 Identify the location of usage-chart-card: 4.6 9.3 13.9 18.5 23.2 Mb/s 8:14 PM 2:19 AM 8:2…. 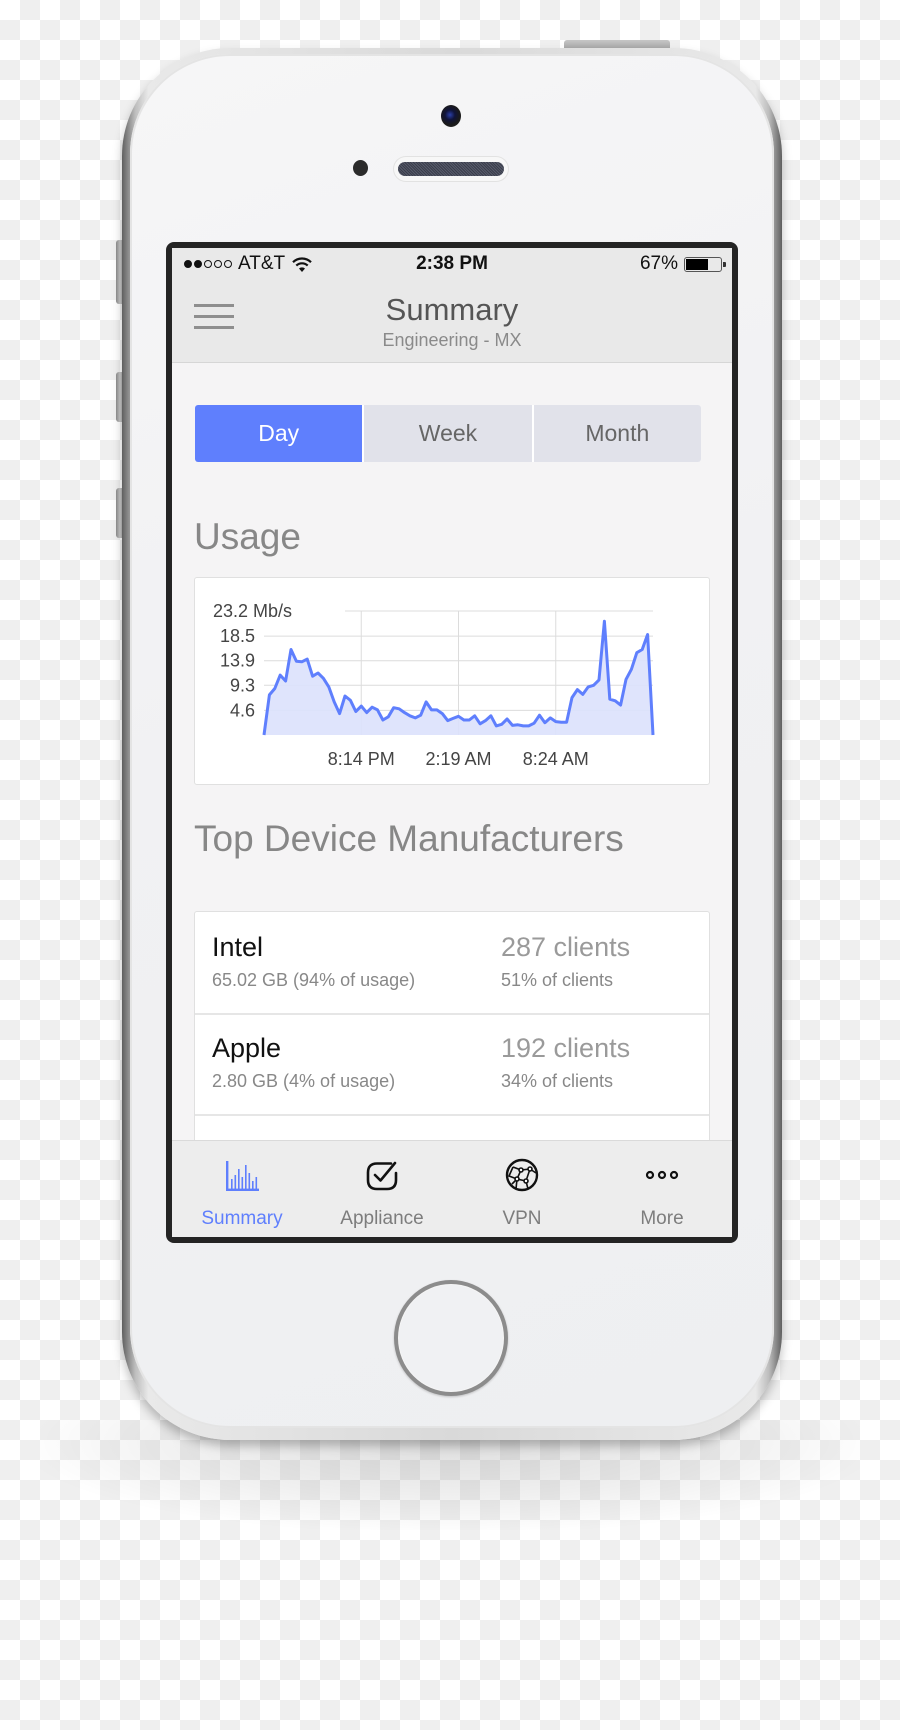
(452, 681).